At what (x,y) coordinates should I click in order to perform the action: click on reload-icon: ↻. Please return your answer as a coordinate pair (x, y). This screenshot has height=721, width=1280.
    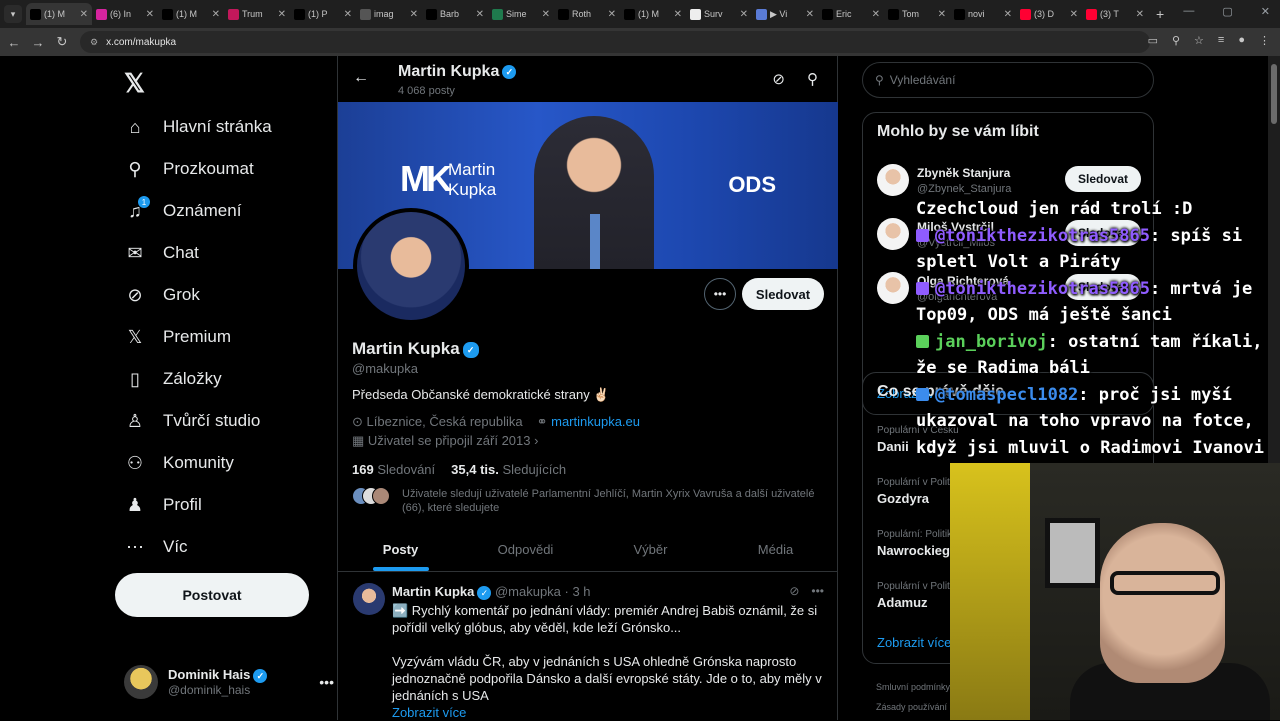
    Looking at the image, I should click on (62, 42).